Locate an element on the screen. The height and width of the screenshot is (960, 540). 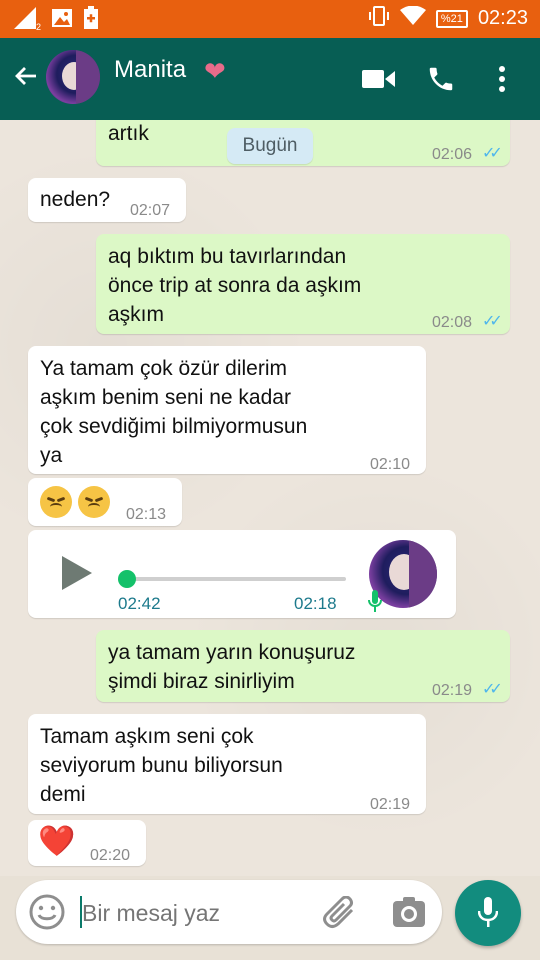
message-time: 02:18 is located at coordinates (315, 603).